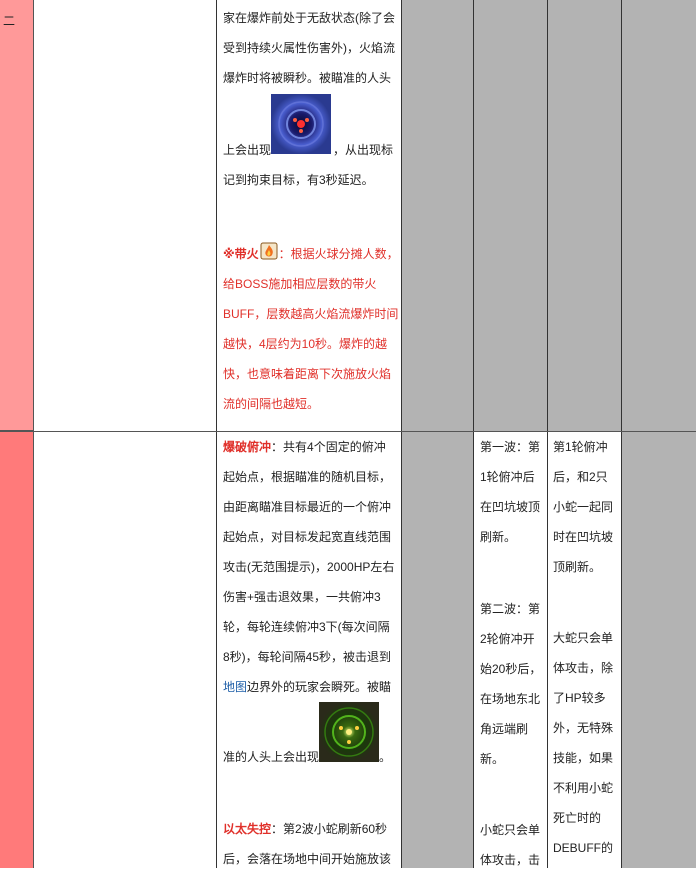 The image size is (696, 875). What do you see at coordinates (579, 698) in the screenshot?
I see `note-line-9: 了HP较多` at bounding box center [579, 698].